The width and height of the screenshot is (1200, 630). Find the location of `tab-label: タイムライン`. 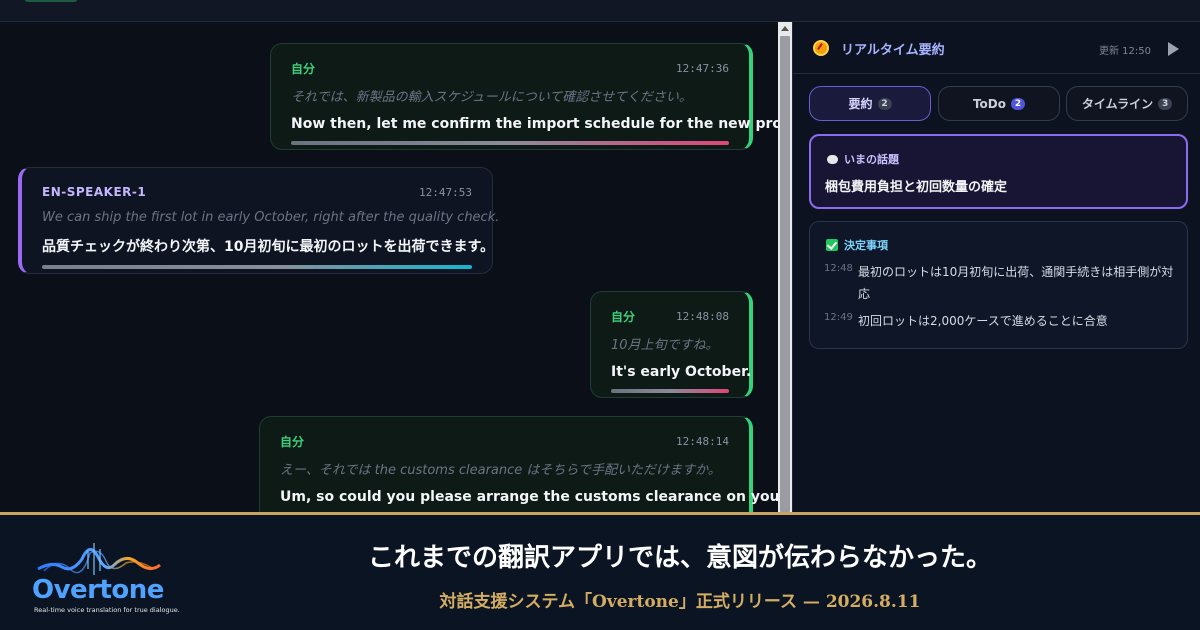

tab-label: タイムライン is located at coordinates (1117, 104).